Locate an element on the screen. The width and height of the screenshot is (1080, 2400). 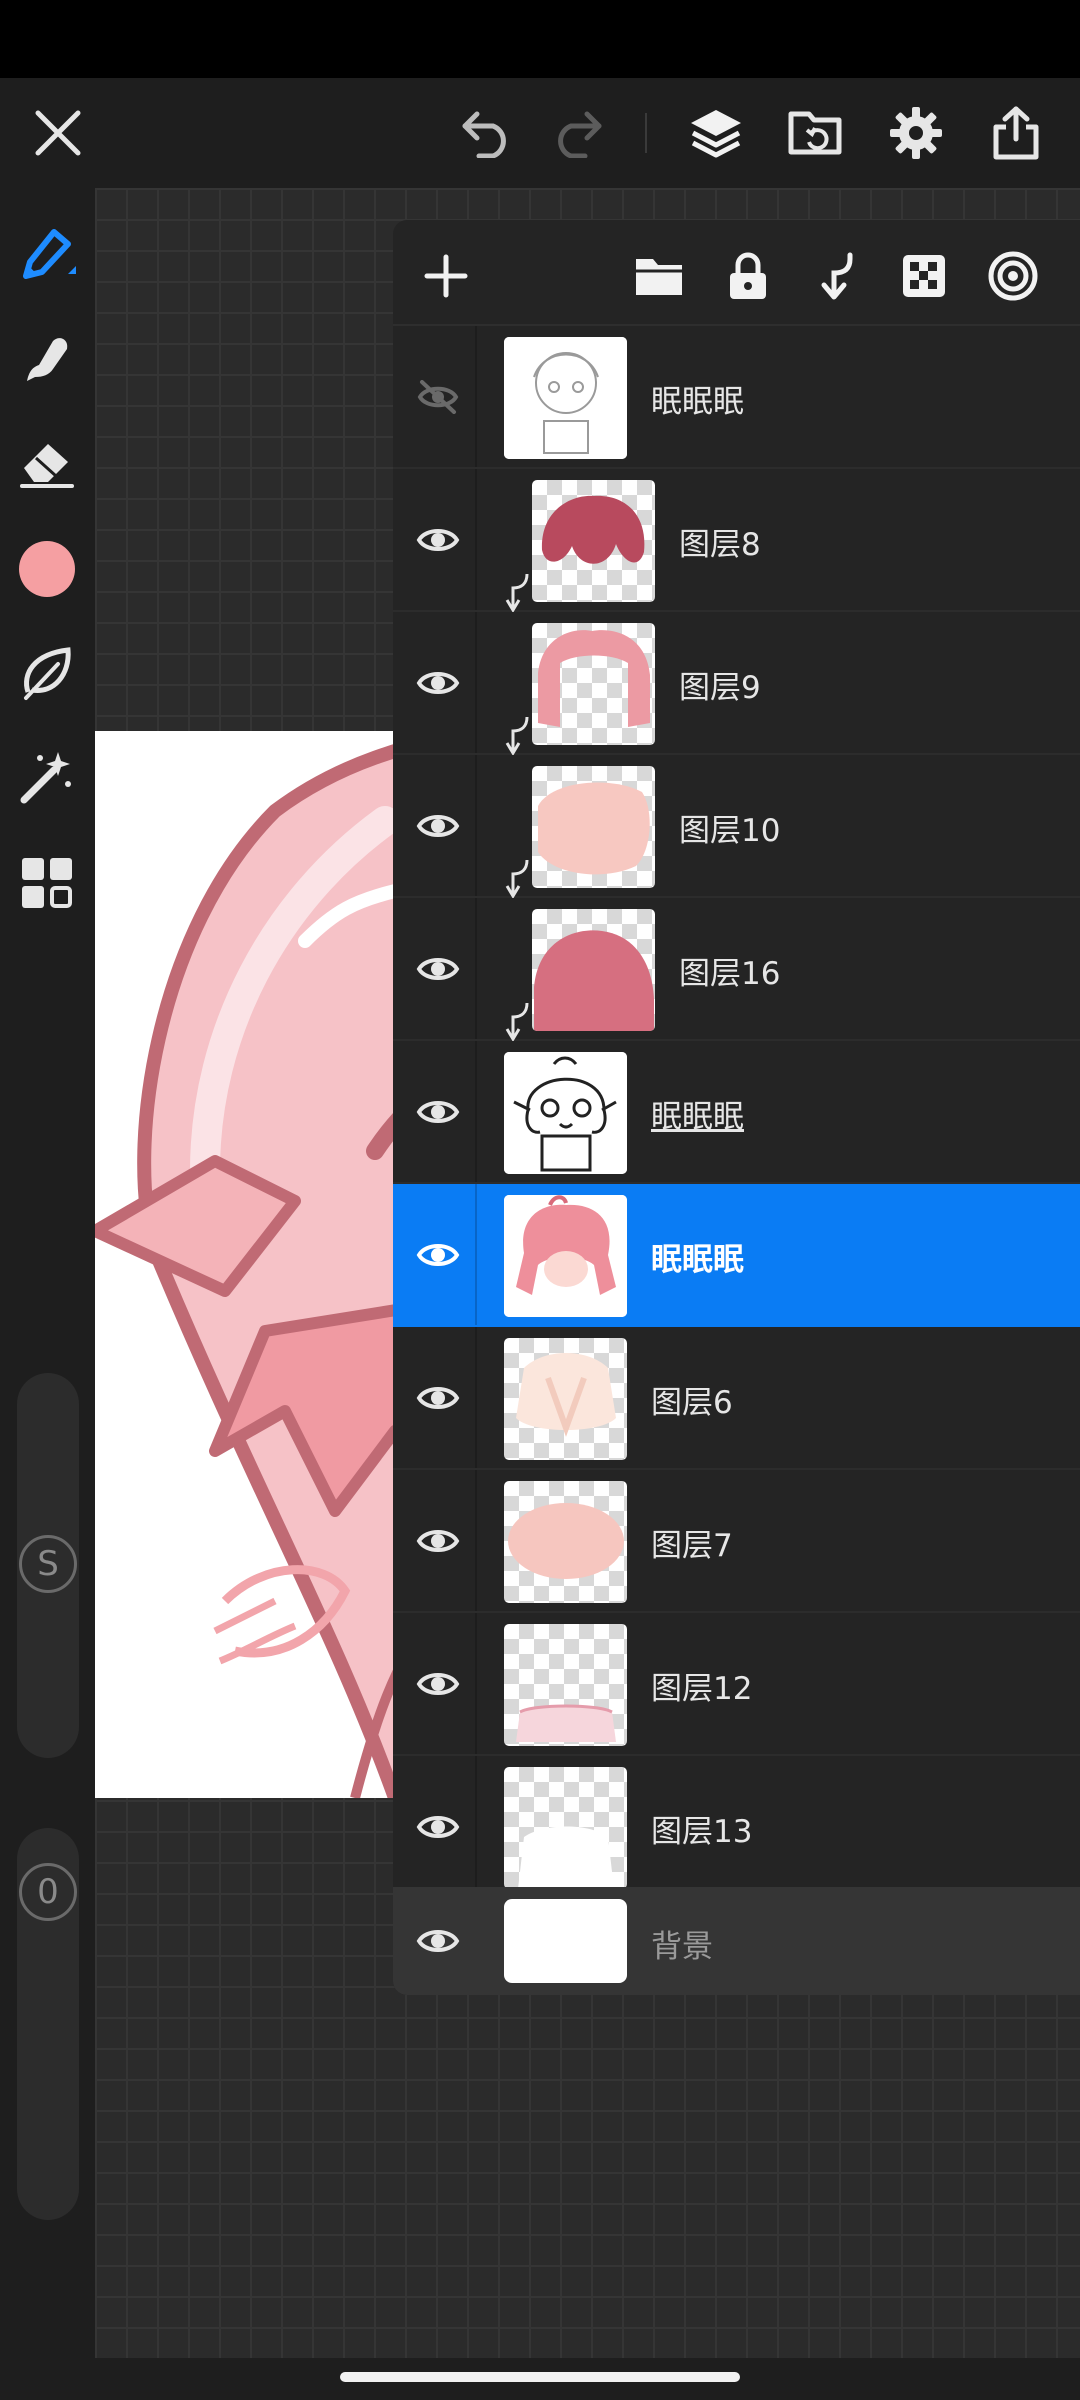
layer-row: 图层13 is located at coordinates (736, 1827).